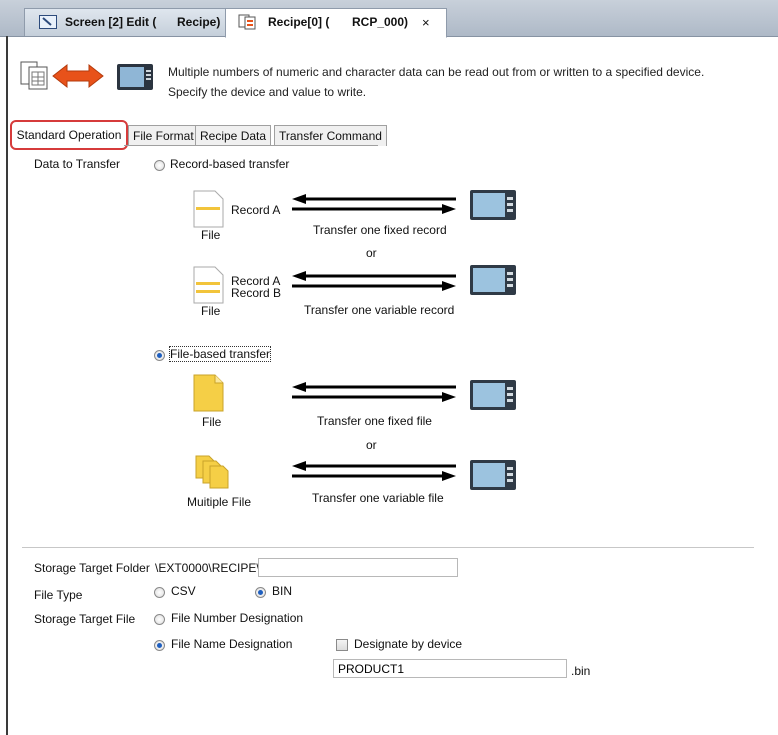 The width and height of the screenshot is (778, 735). What do you see at coordinates (232, 644) in the screenshot?
I see `file-name-designation-label: File Name Designation` at bounding box center [232, 644].